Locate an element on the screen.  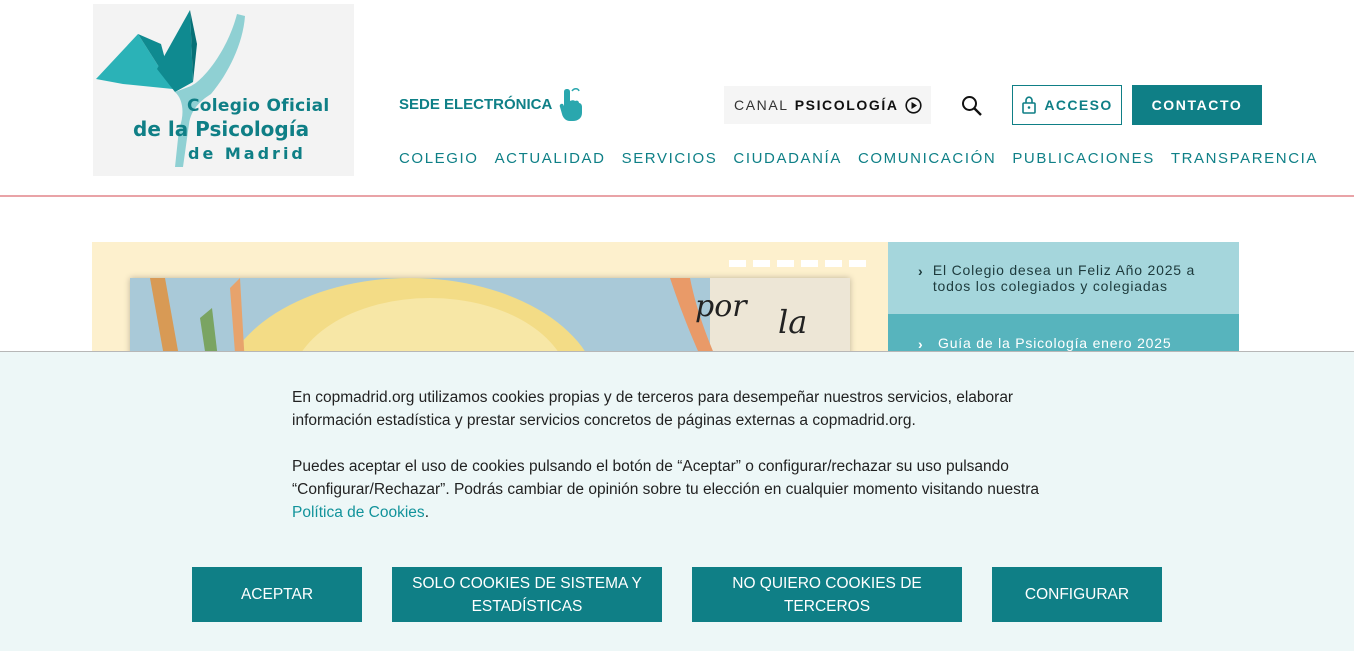
nav-item-colegio: COLEGIO is located at coordinates (439, 160).